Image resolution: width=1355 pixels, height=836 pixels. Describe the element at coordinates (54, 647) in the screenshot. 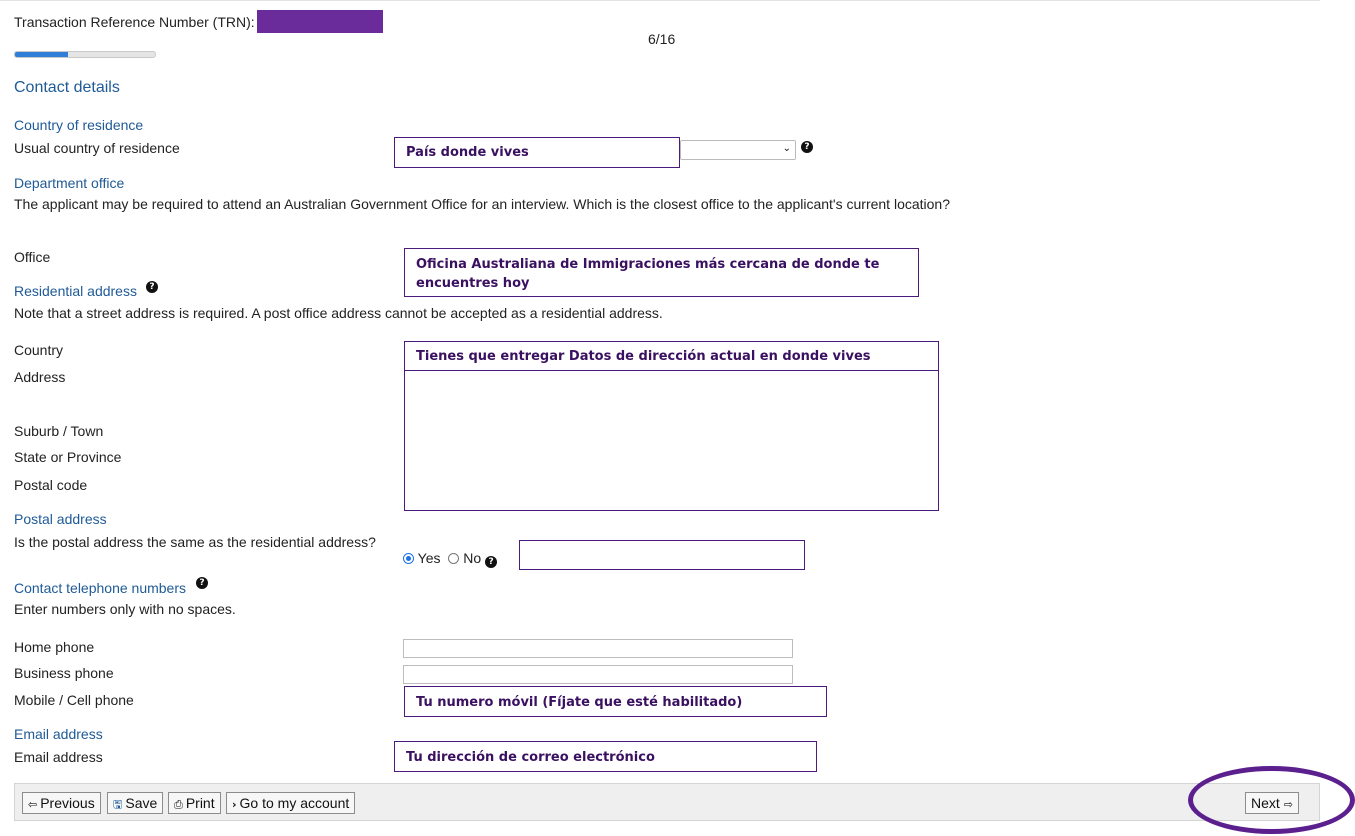

I see `home-phone-label: Home phone` at that location.